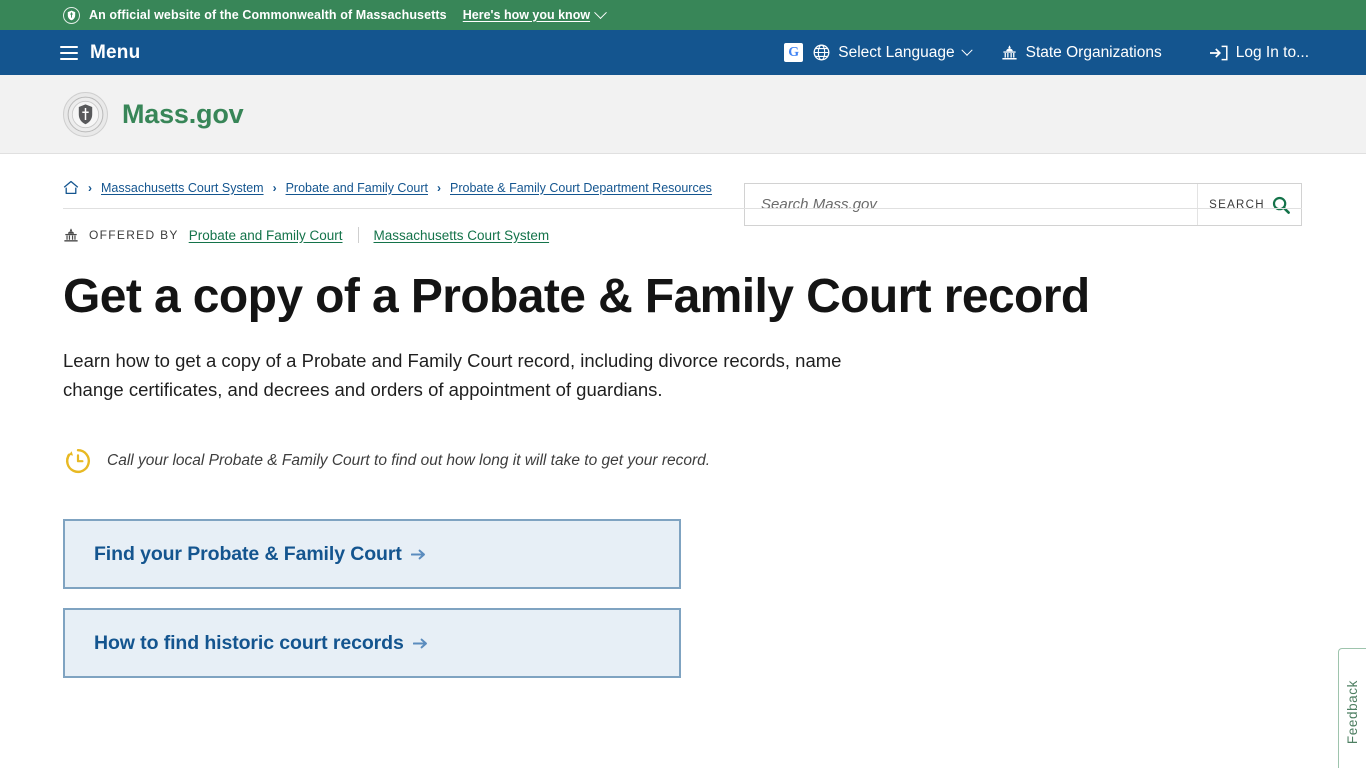 The width and height of the screenshot is (1366, 768). I want to click on select-language-control: G Select Language, so click(878, 52).